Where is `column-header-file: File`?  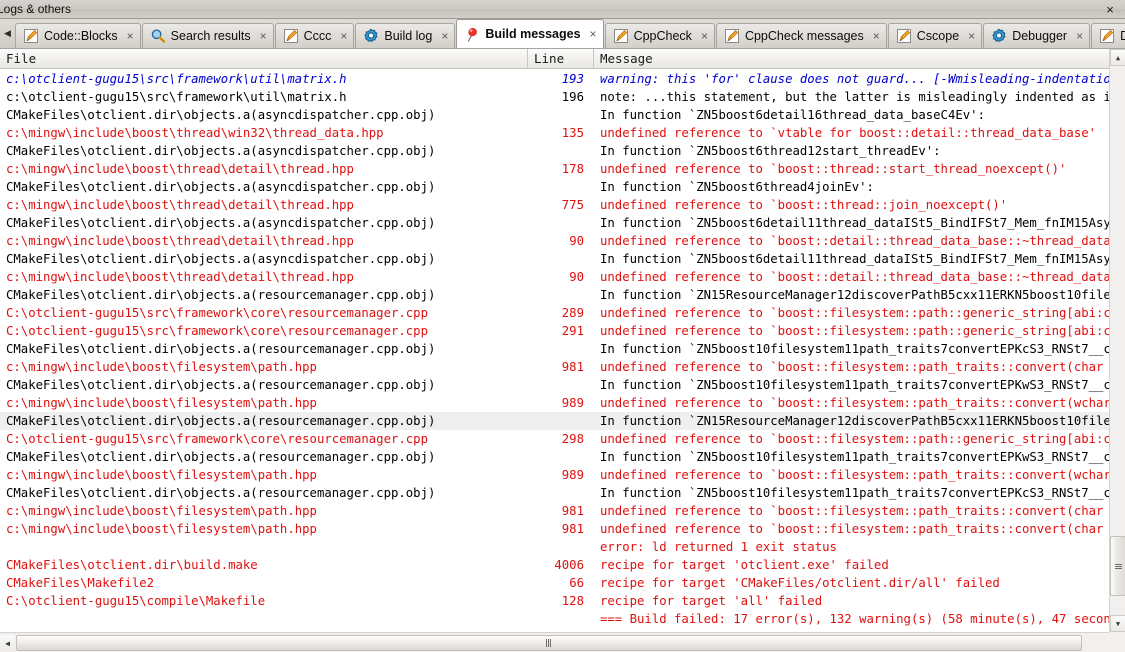
column-header-file: File is located at coordinates (264, 59).